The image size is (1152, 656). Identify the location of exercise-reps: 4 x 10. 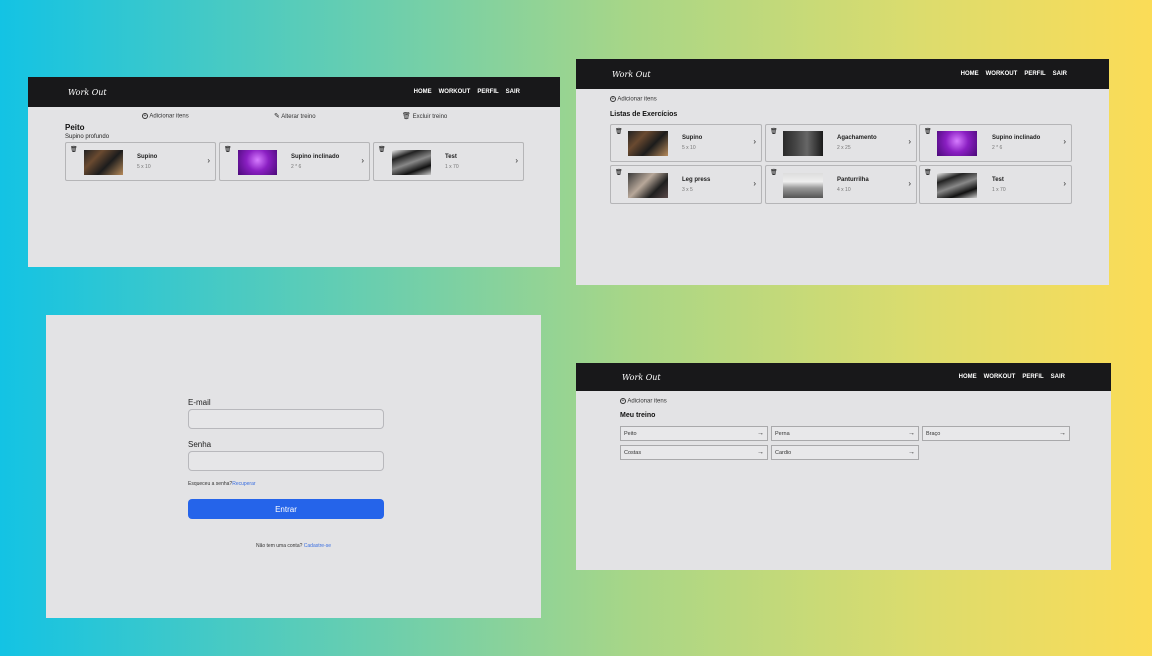
(844, 190).